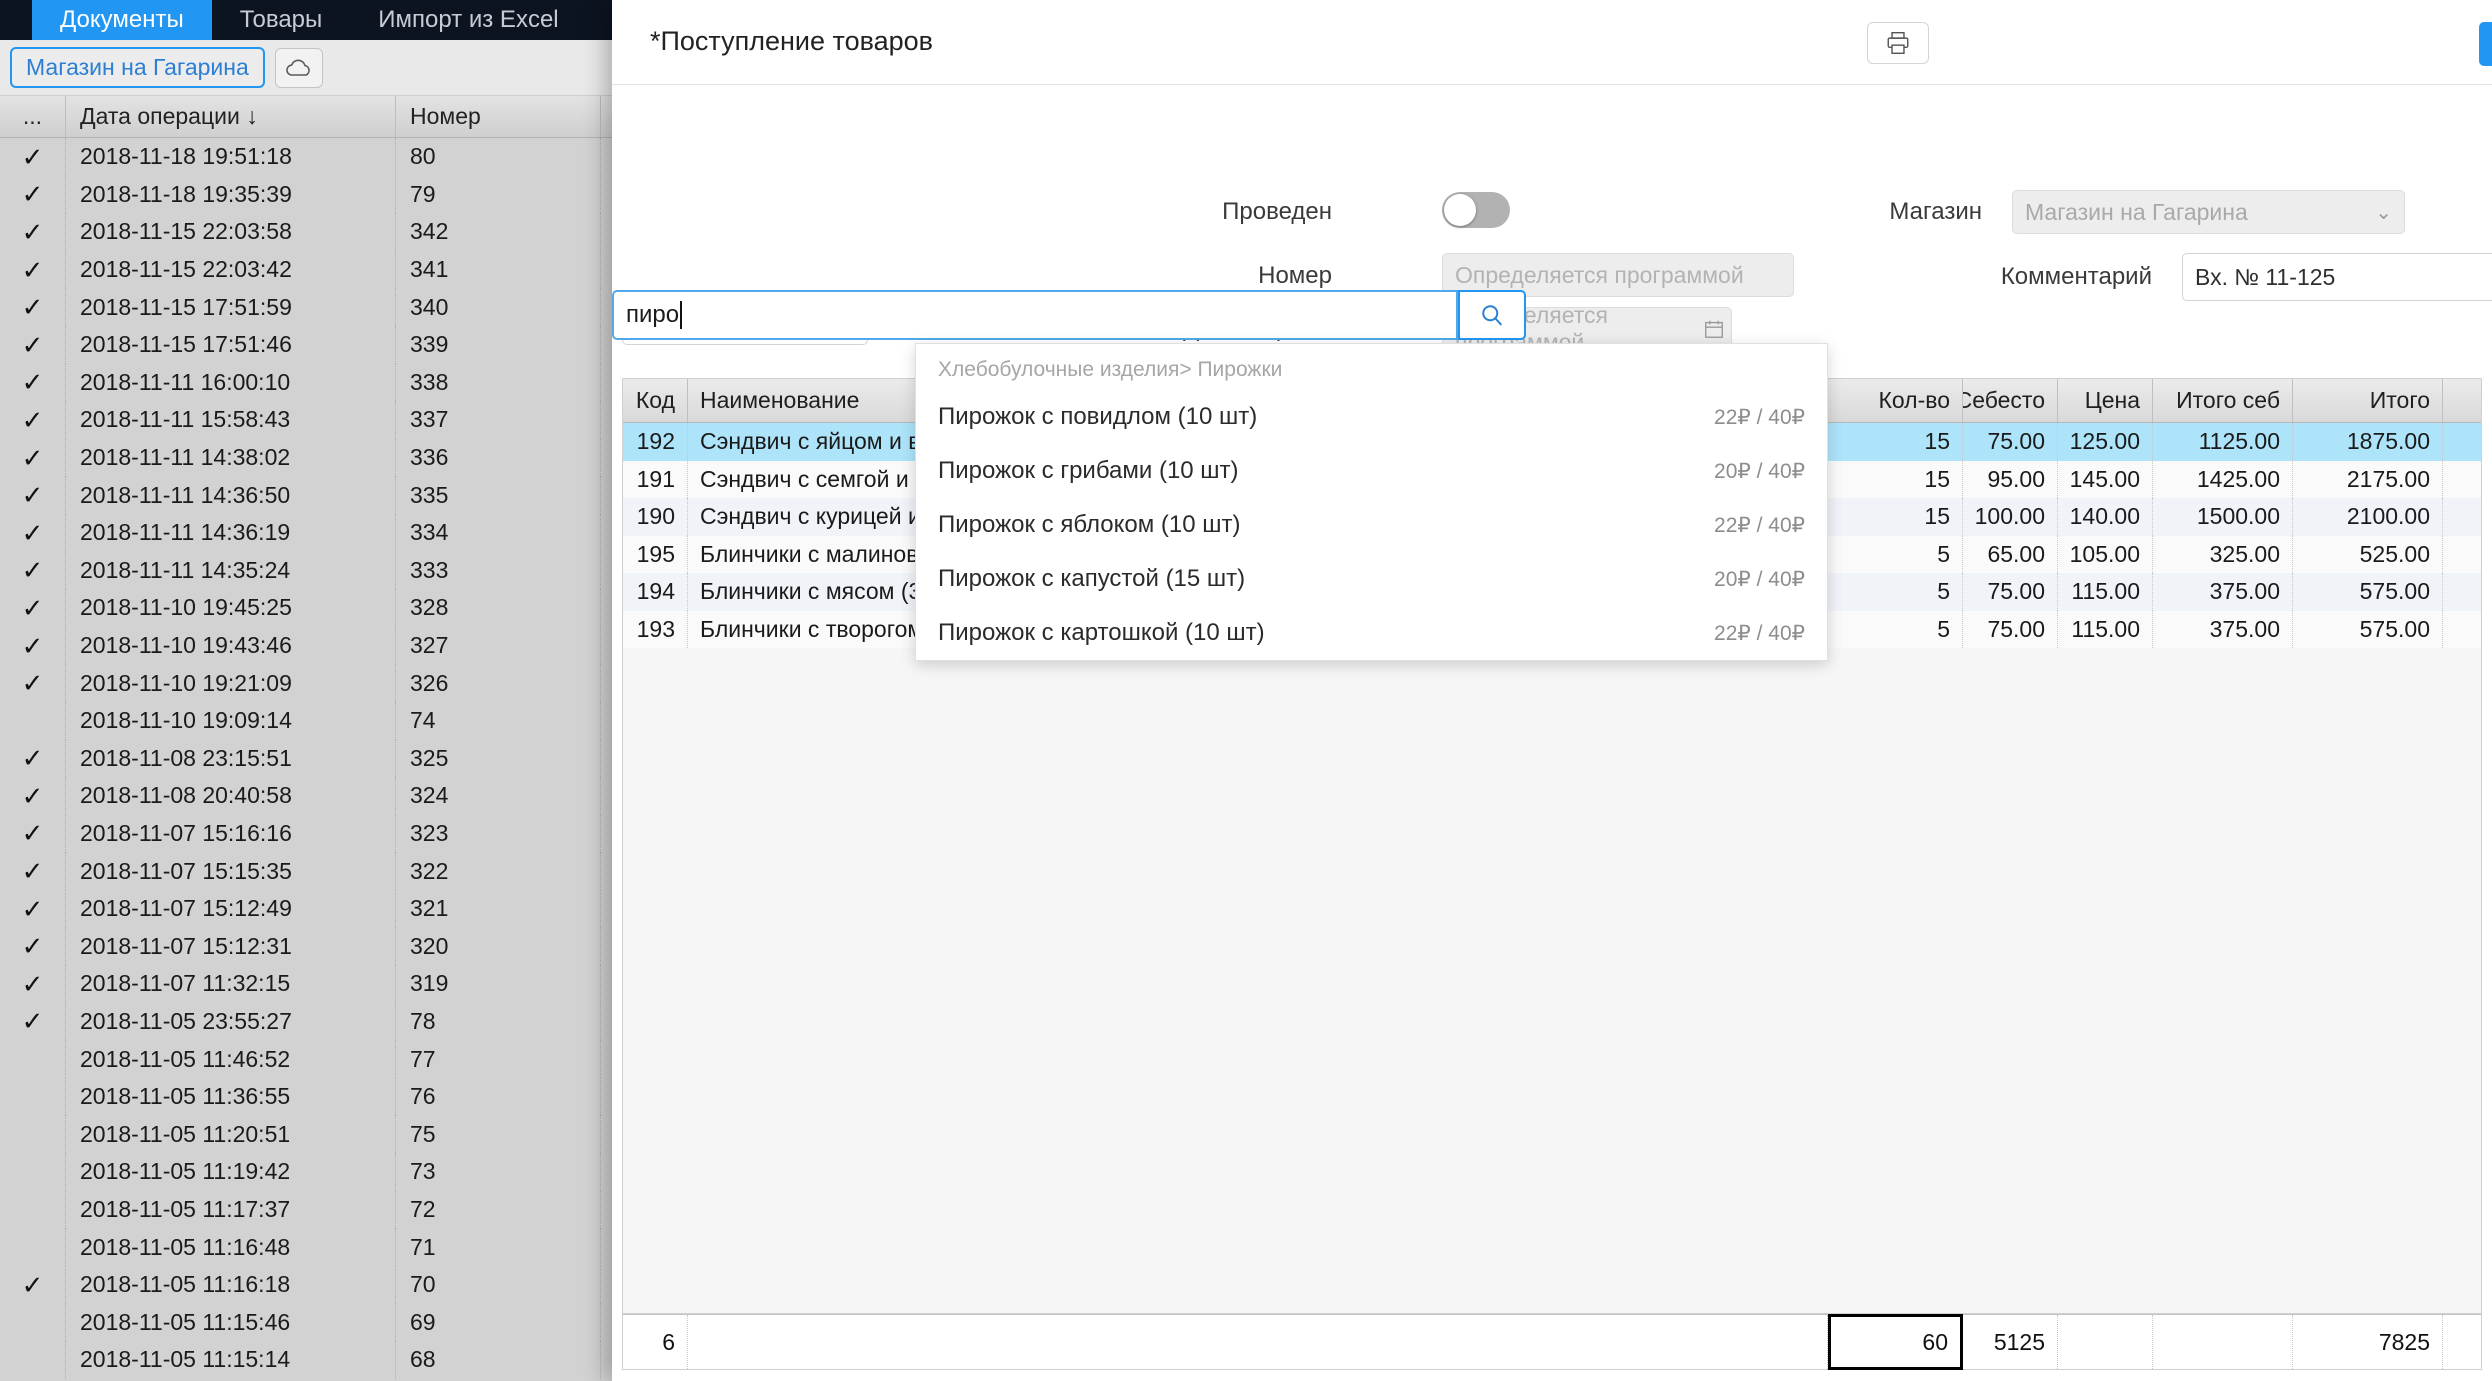 The image size is (2492, 1381). Describe the element at coordinates (2010, 400) in the screenshot. I see `items-column-cost: Себесто` at that location.